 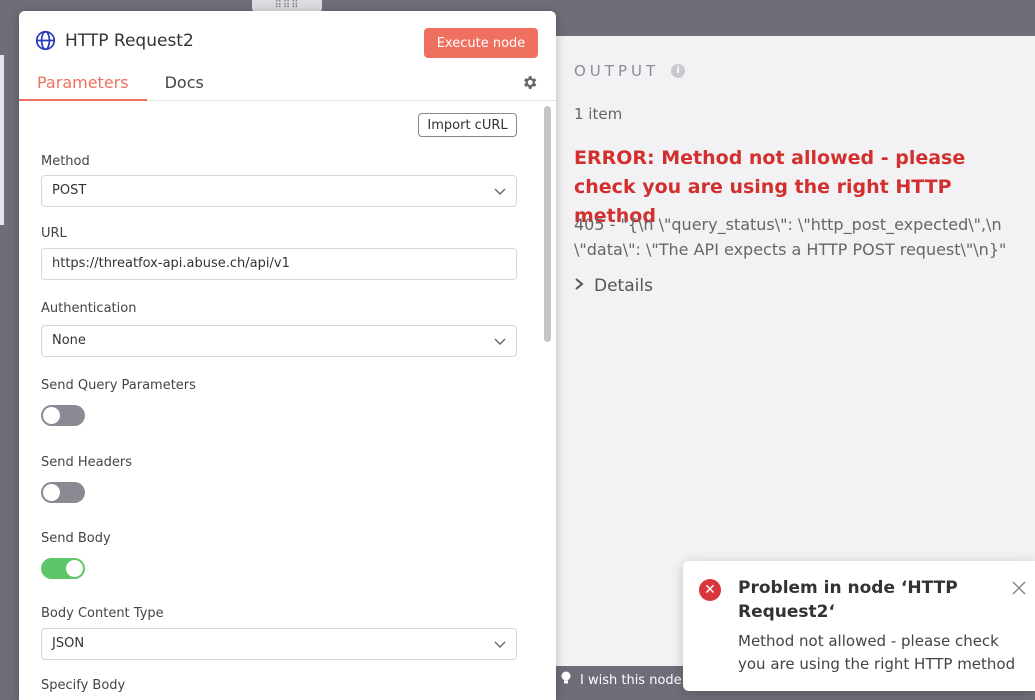 What do you see at coordinates (45, 40) in the screenshot?
I see `globe-icon` at bounding box center [45, 40].